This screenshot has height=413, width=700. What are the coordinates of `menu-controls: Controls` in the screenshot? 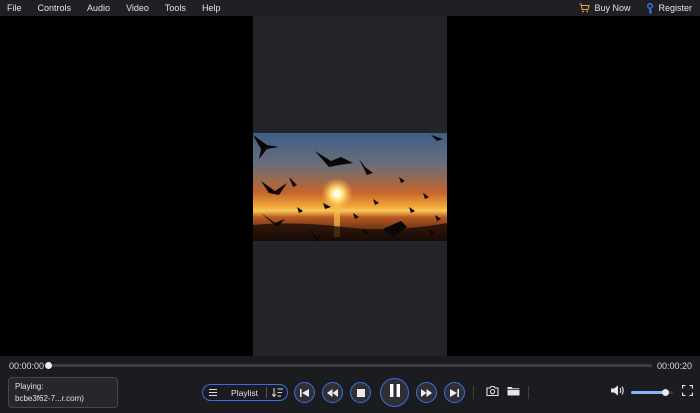 It's located at (55, 8).